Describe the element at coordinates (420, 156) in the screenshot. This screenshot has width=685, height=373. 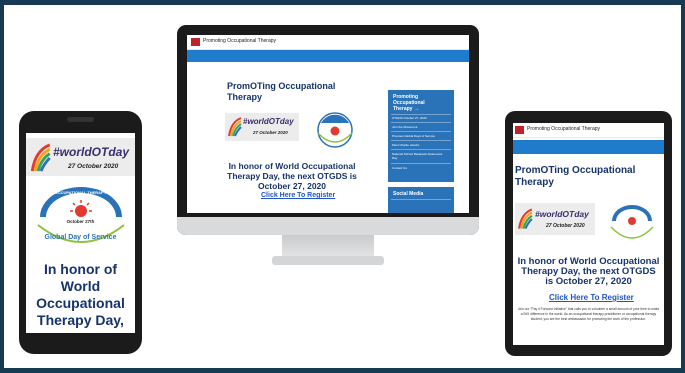
I see `sidebar-item-backpack: National School Backpack Awareness Day` at that location.